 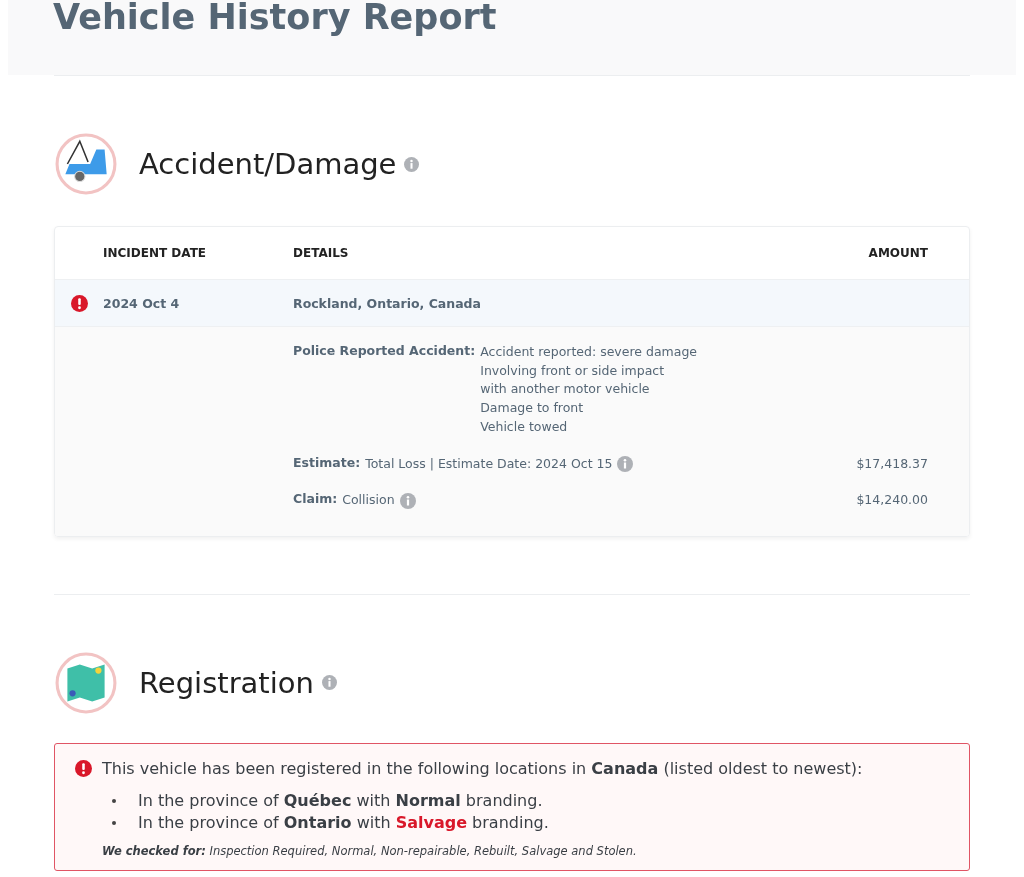 I want to click on location-item: In the province of Ontario with Salvage branding., so click(x=343, y=822).